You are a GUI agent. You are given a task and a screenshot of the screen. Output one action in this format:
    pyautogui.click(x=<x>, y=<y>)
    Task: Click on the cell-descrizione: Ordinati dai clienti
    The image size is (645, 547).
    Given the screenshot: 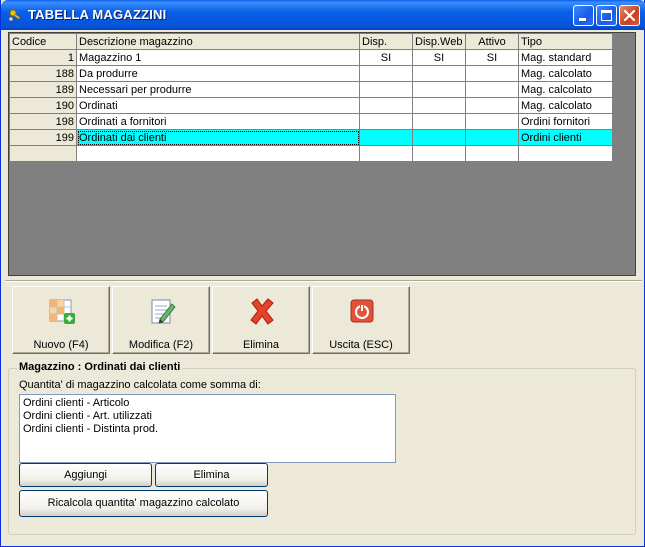 What is the action you would take?
    pyautogui.click(x=218, y=137)
    